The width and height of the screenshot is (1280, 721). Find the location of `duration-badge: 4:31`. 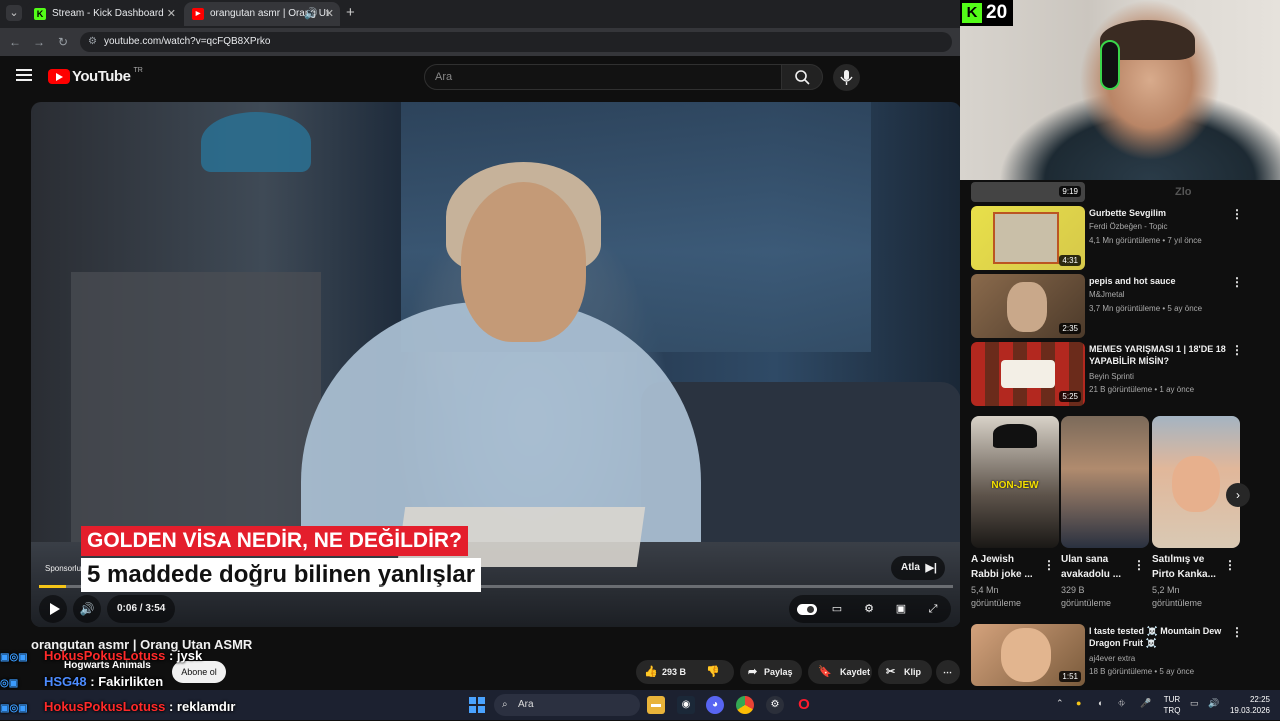

duration-badge: 4:31 is located at coordinates (1070, 260).